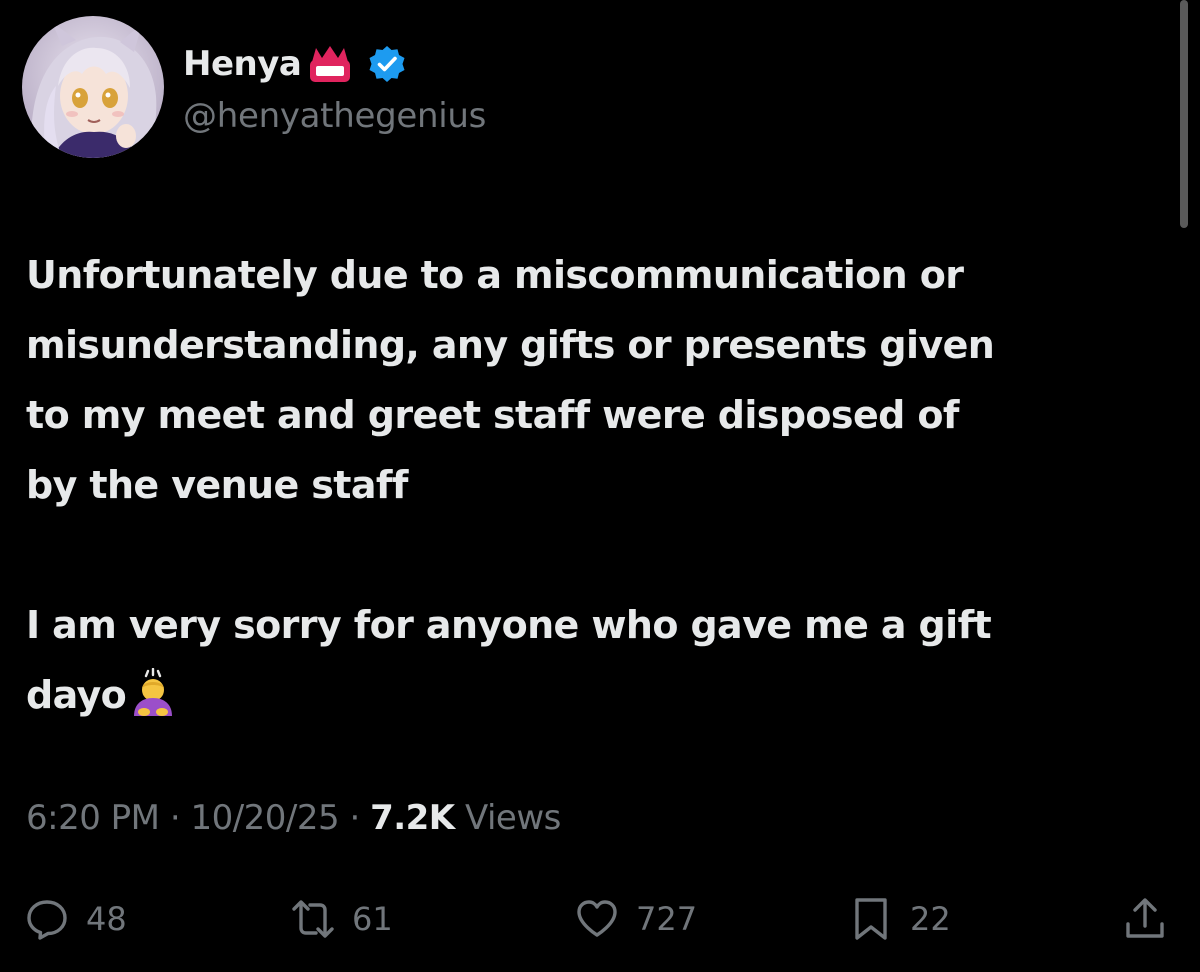 The width and height of the screenshot is (1200, 972). I want to click on tweet-text-fragment: dayo, so click(76, 695).